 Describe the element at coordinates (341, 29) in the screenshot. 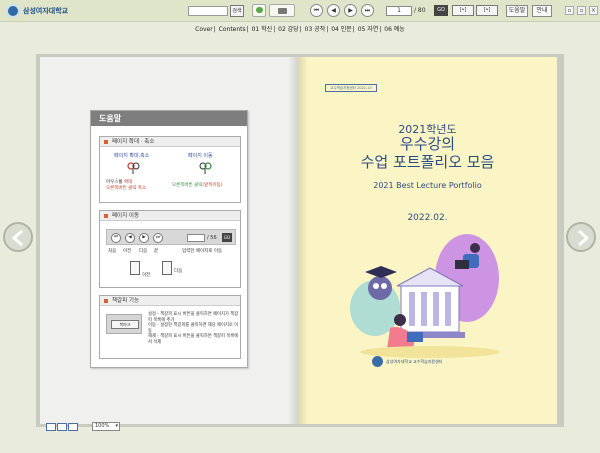

I see `toc-link-04: 04 인문` at that location.